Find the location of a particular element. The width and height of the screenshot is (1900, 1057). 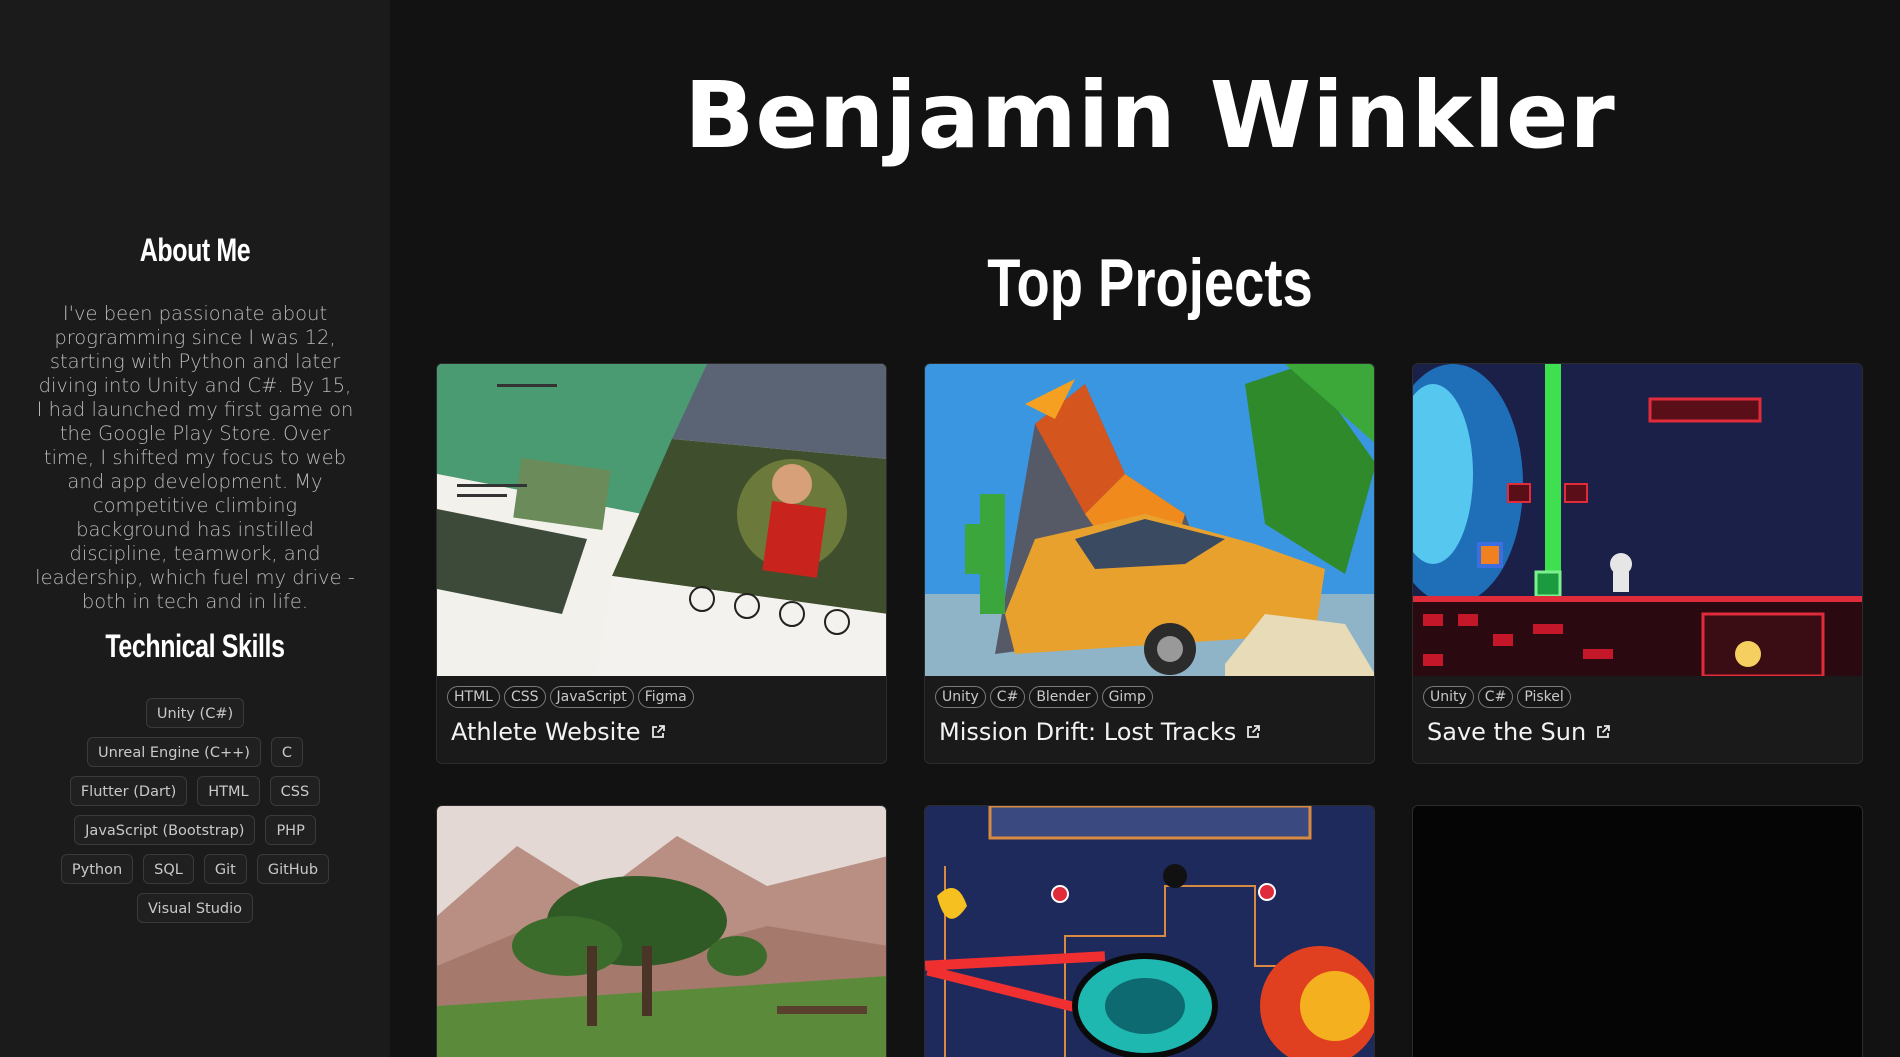

technical-skills-heading: Technical Skills is located at coordinates (195, 646).